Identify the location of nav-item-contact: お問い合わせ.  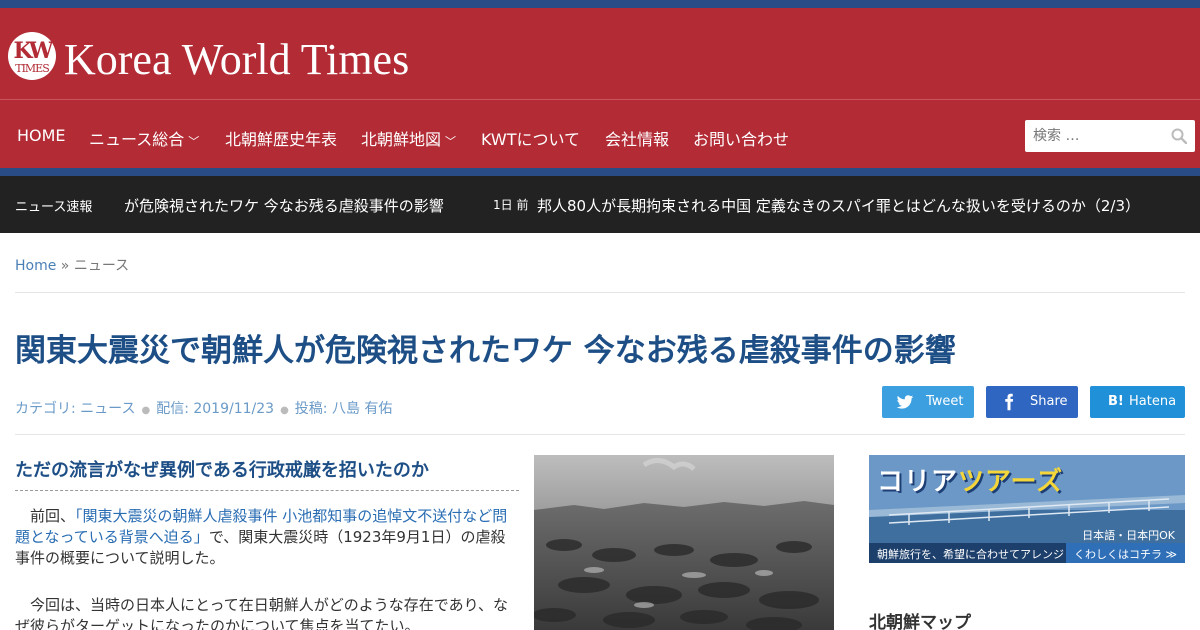
(741, 138).